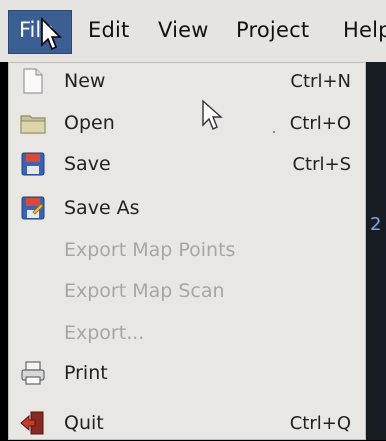 The image size is (386, 441). What do you see at coordinates (364, 30) in the screenshot?
I see `menu-help: Help` at bounding box center [364, 30].